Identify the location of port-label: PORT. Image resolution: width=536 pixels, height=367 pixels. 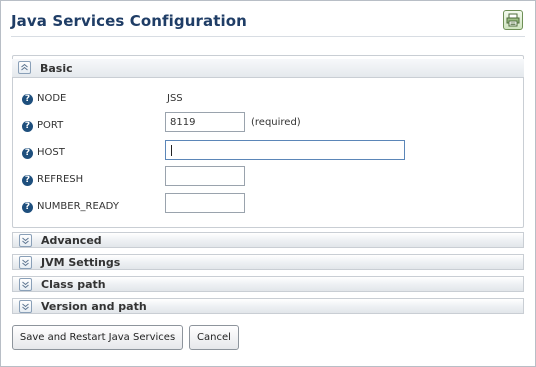
(50, 125).